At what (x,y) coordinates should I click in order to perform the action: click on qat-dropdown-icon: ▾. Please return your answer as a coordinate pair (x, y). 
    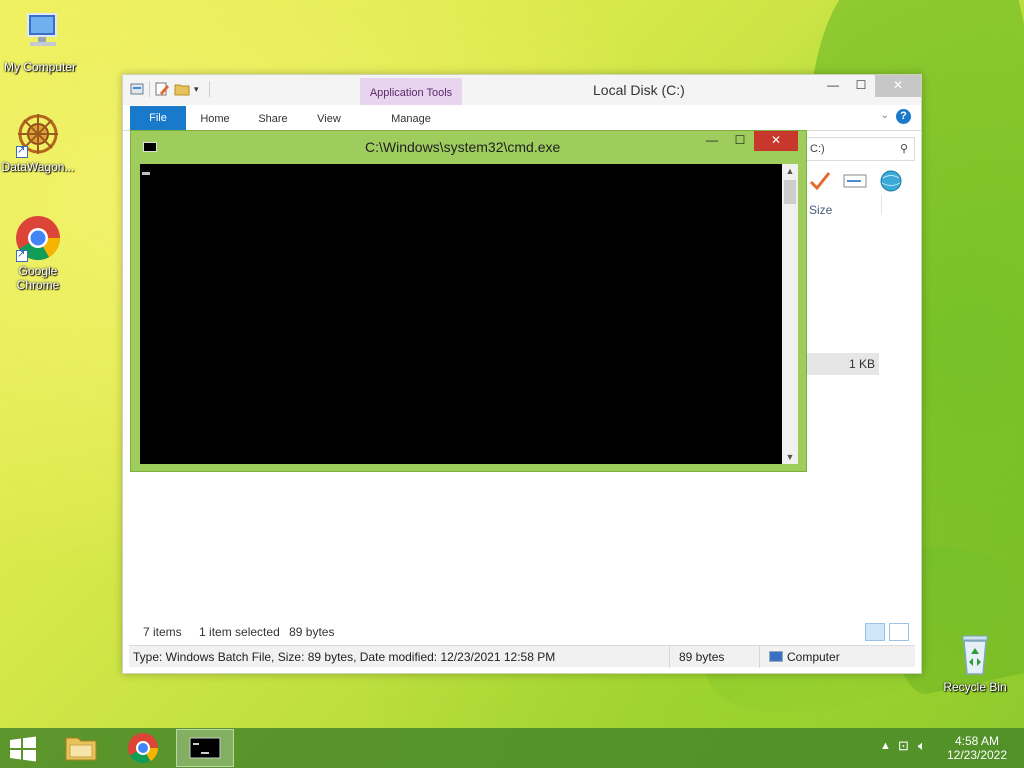
    Looking at the image, I should click on (196, 89).